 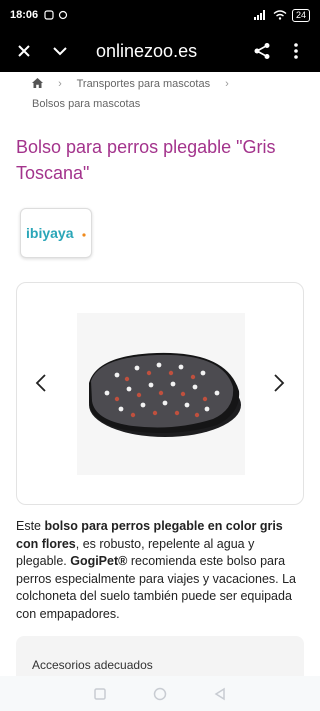 I want to click on product-image, so click(x=161, y=394).